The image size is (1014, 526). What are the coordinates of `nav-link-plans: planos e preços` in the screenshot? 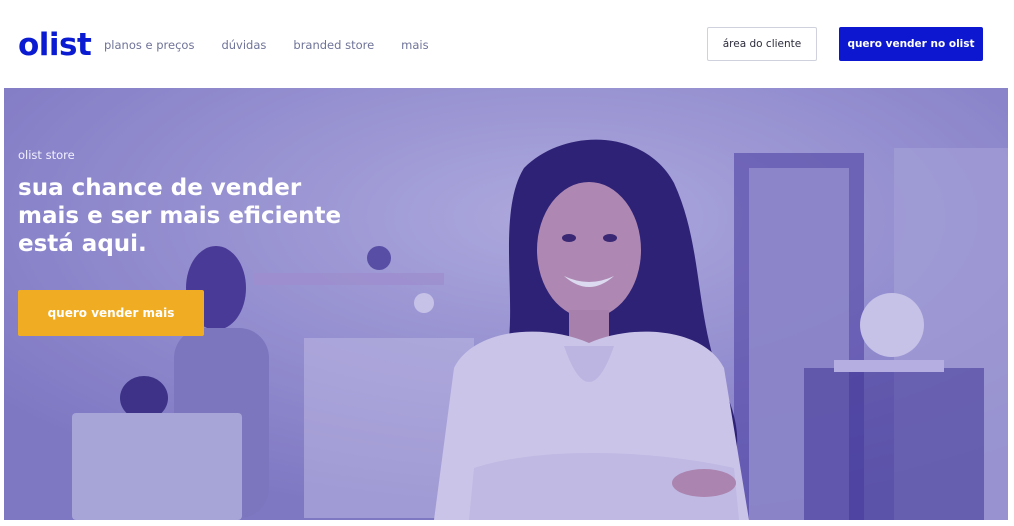 It's located at (149, 45).